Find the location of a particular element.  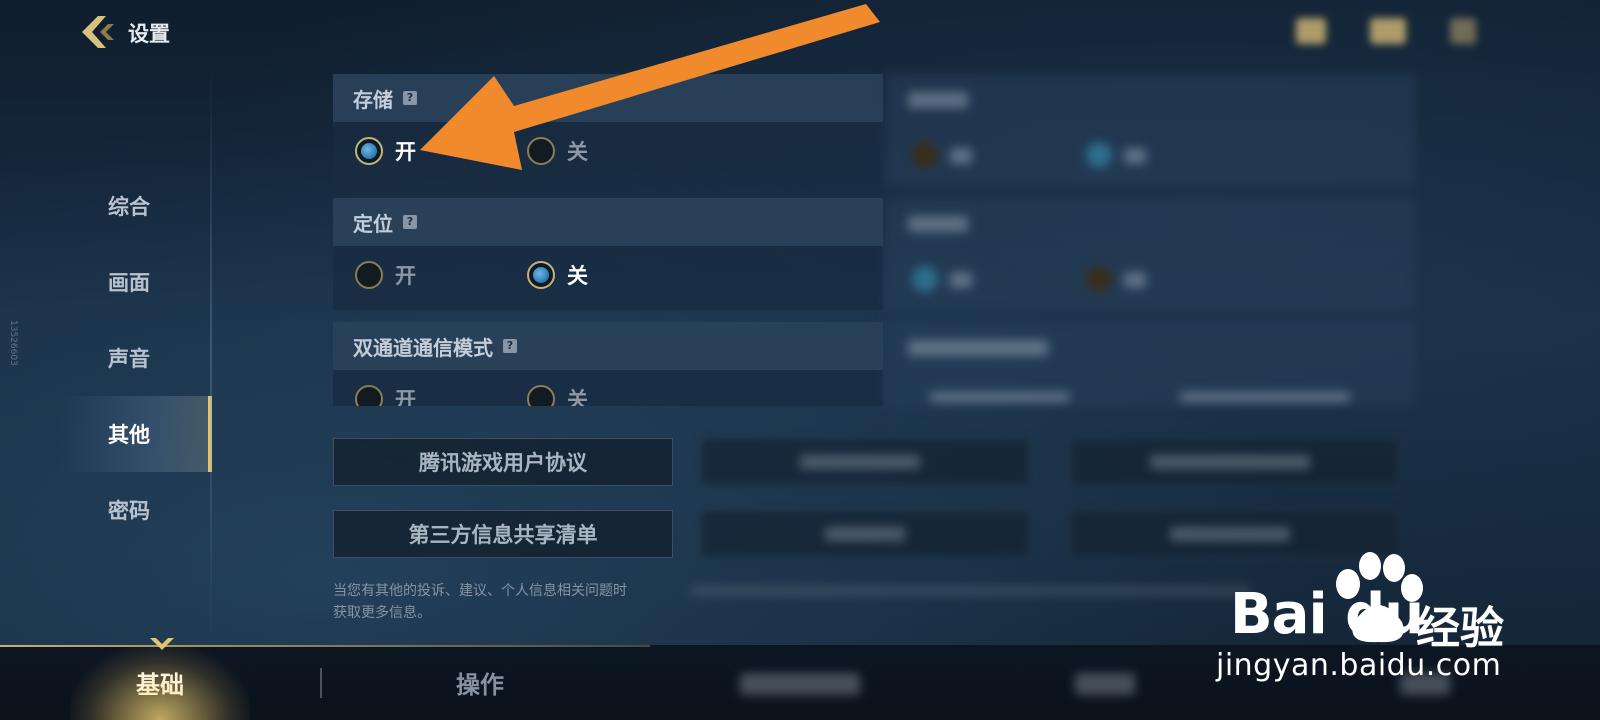

watermark-url: jingyan.baidu.com is located at coordinates (1359, 665).